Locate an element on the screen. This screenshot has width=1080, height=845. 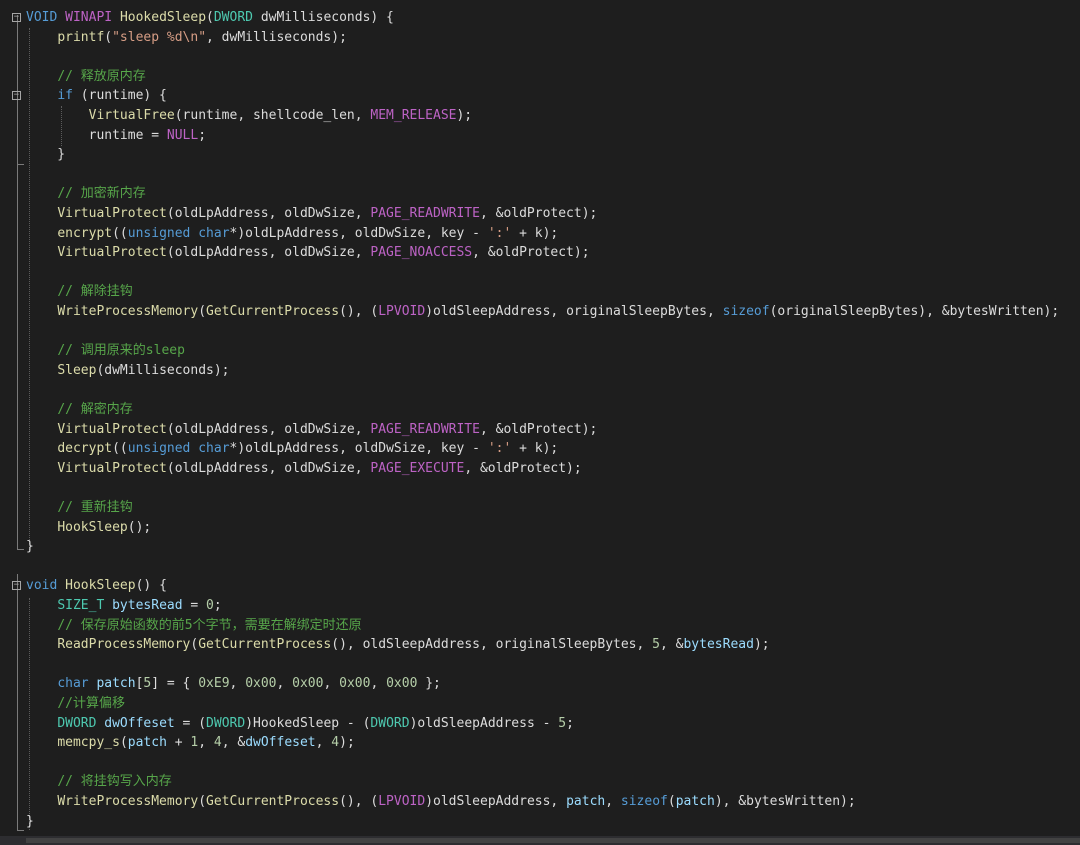
code-line: if (runtime) { is located at coordinates (540, 96).